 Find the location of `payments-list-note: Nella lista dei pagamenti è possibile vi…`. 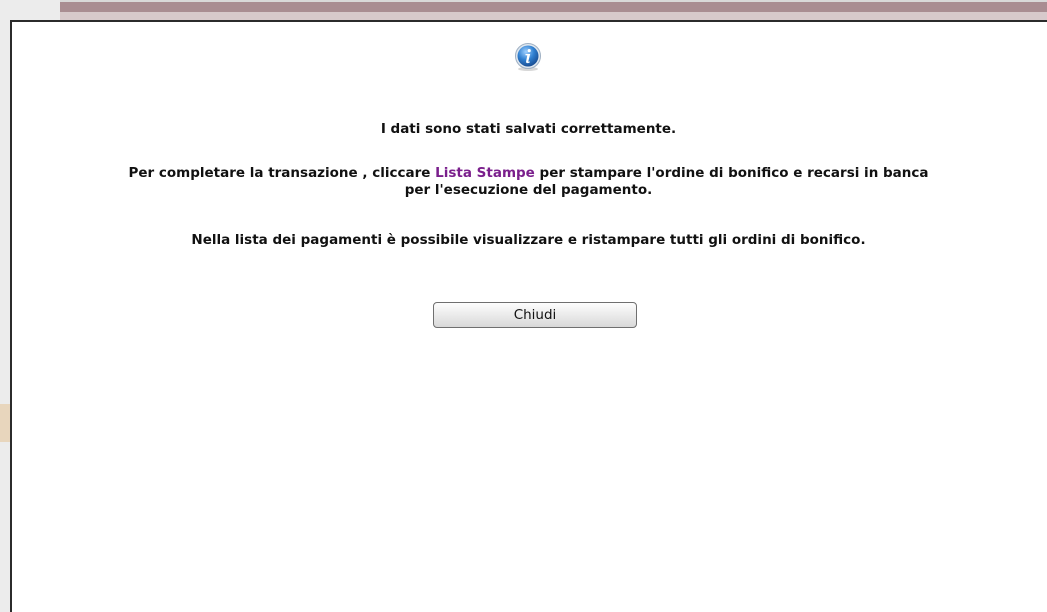

payments-list-note: Nella lista dei pagamenti è possibile vi… is located at coordinates (528, 240).